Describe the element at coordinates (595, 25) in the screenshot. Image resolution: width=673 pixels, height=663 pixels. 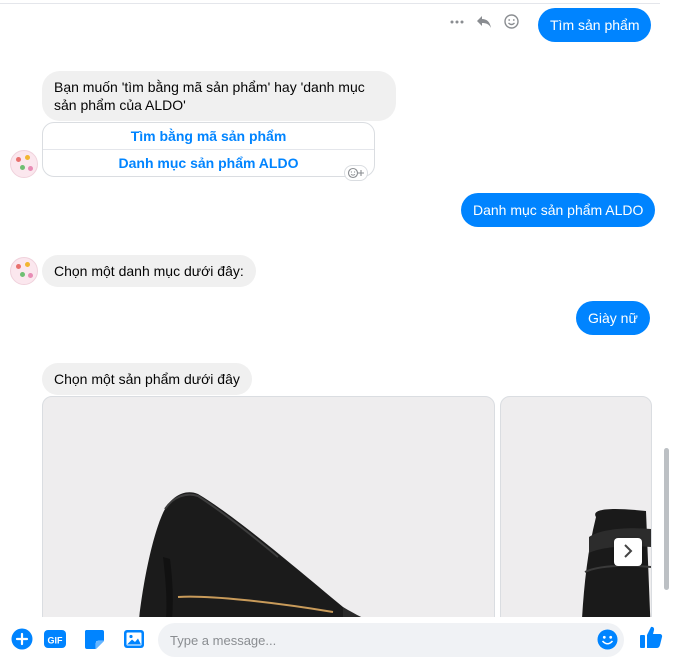
I see `outgoing-message: Tìm sản phẩm` at that location.